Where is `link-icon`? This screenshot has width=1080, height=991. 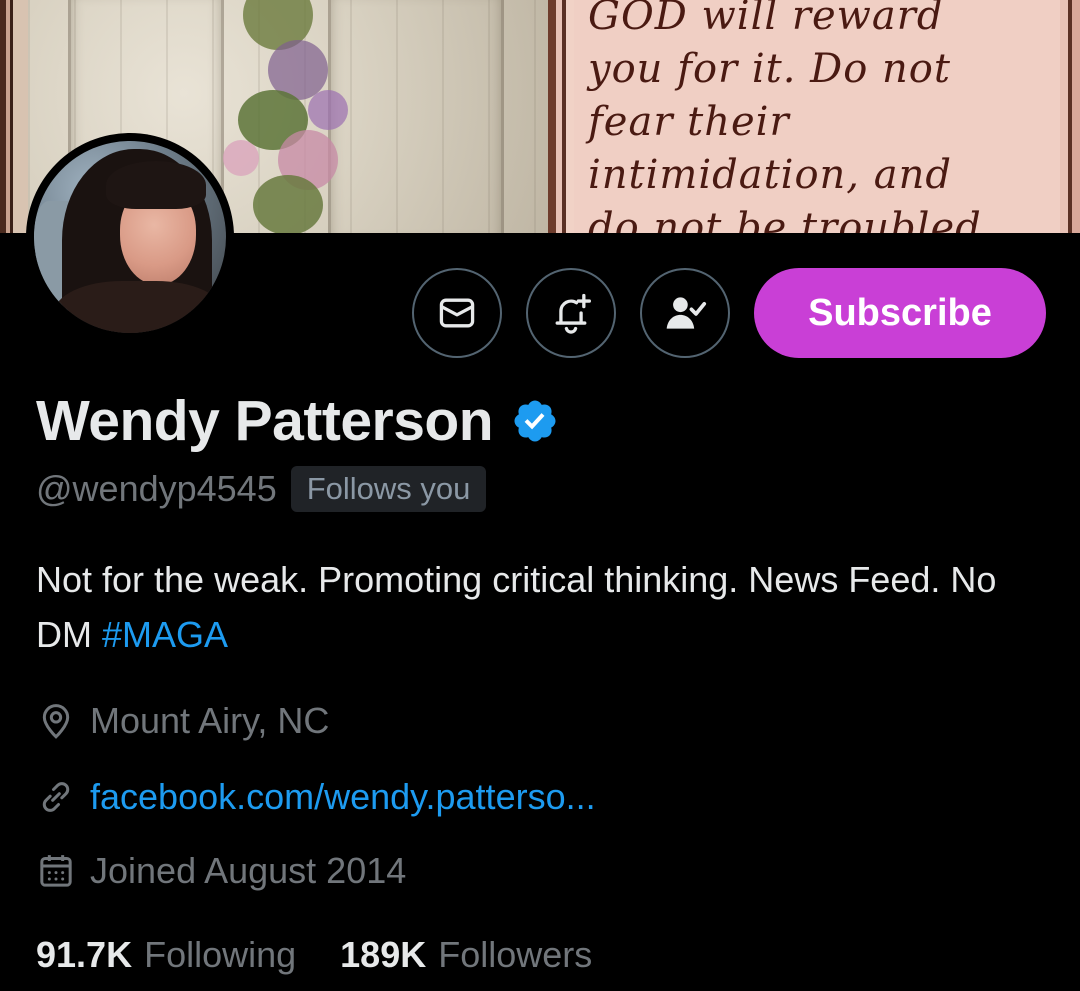
link-icon is located at coordinates (56, 797).